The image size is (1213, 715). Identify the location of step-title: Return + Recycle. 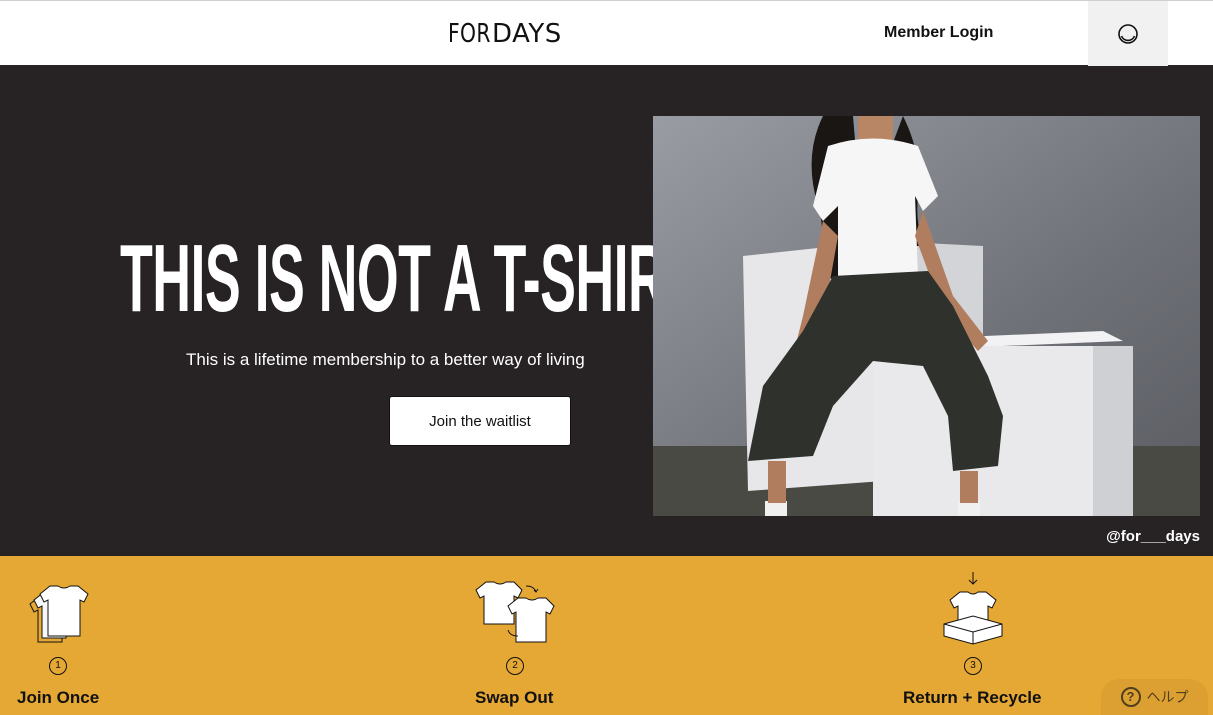
(972, 697).